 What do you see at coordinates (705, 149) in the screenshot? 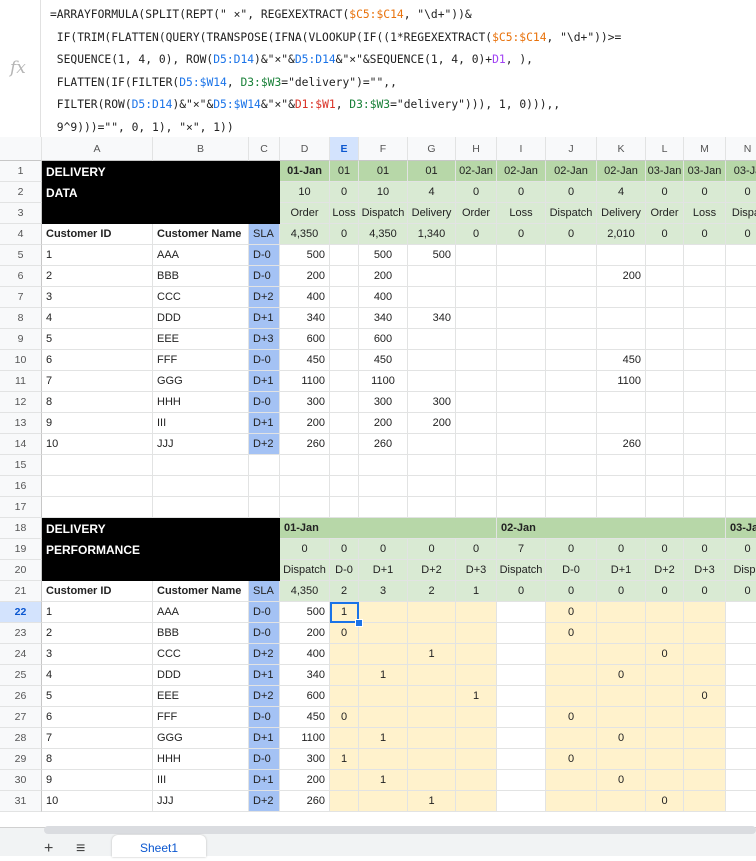
I see `column-header: M` at bounding box center [705, 149].